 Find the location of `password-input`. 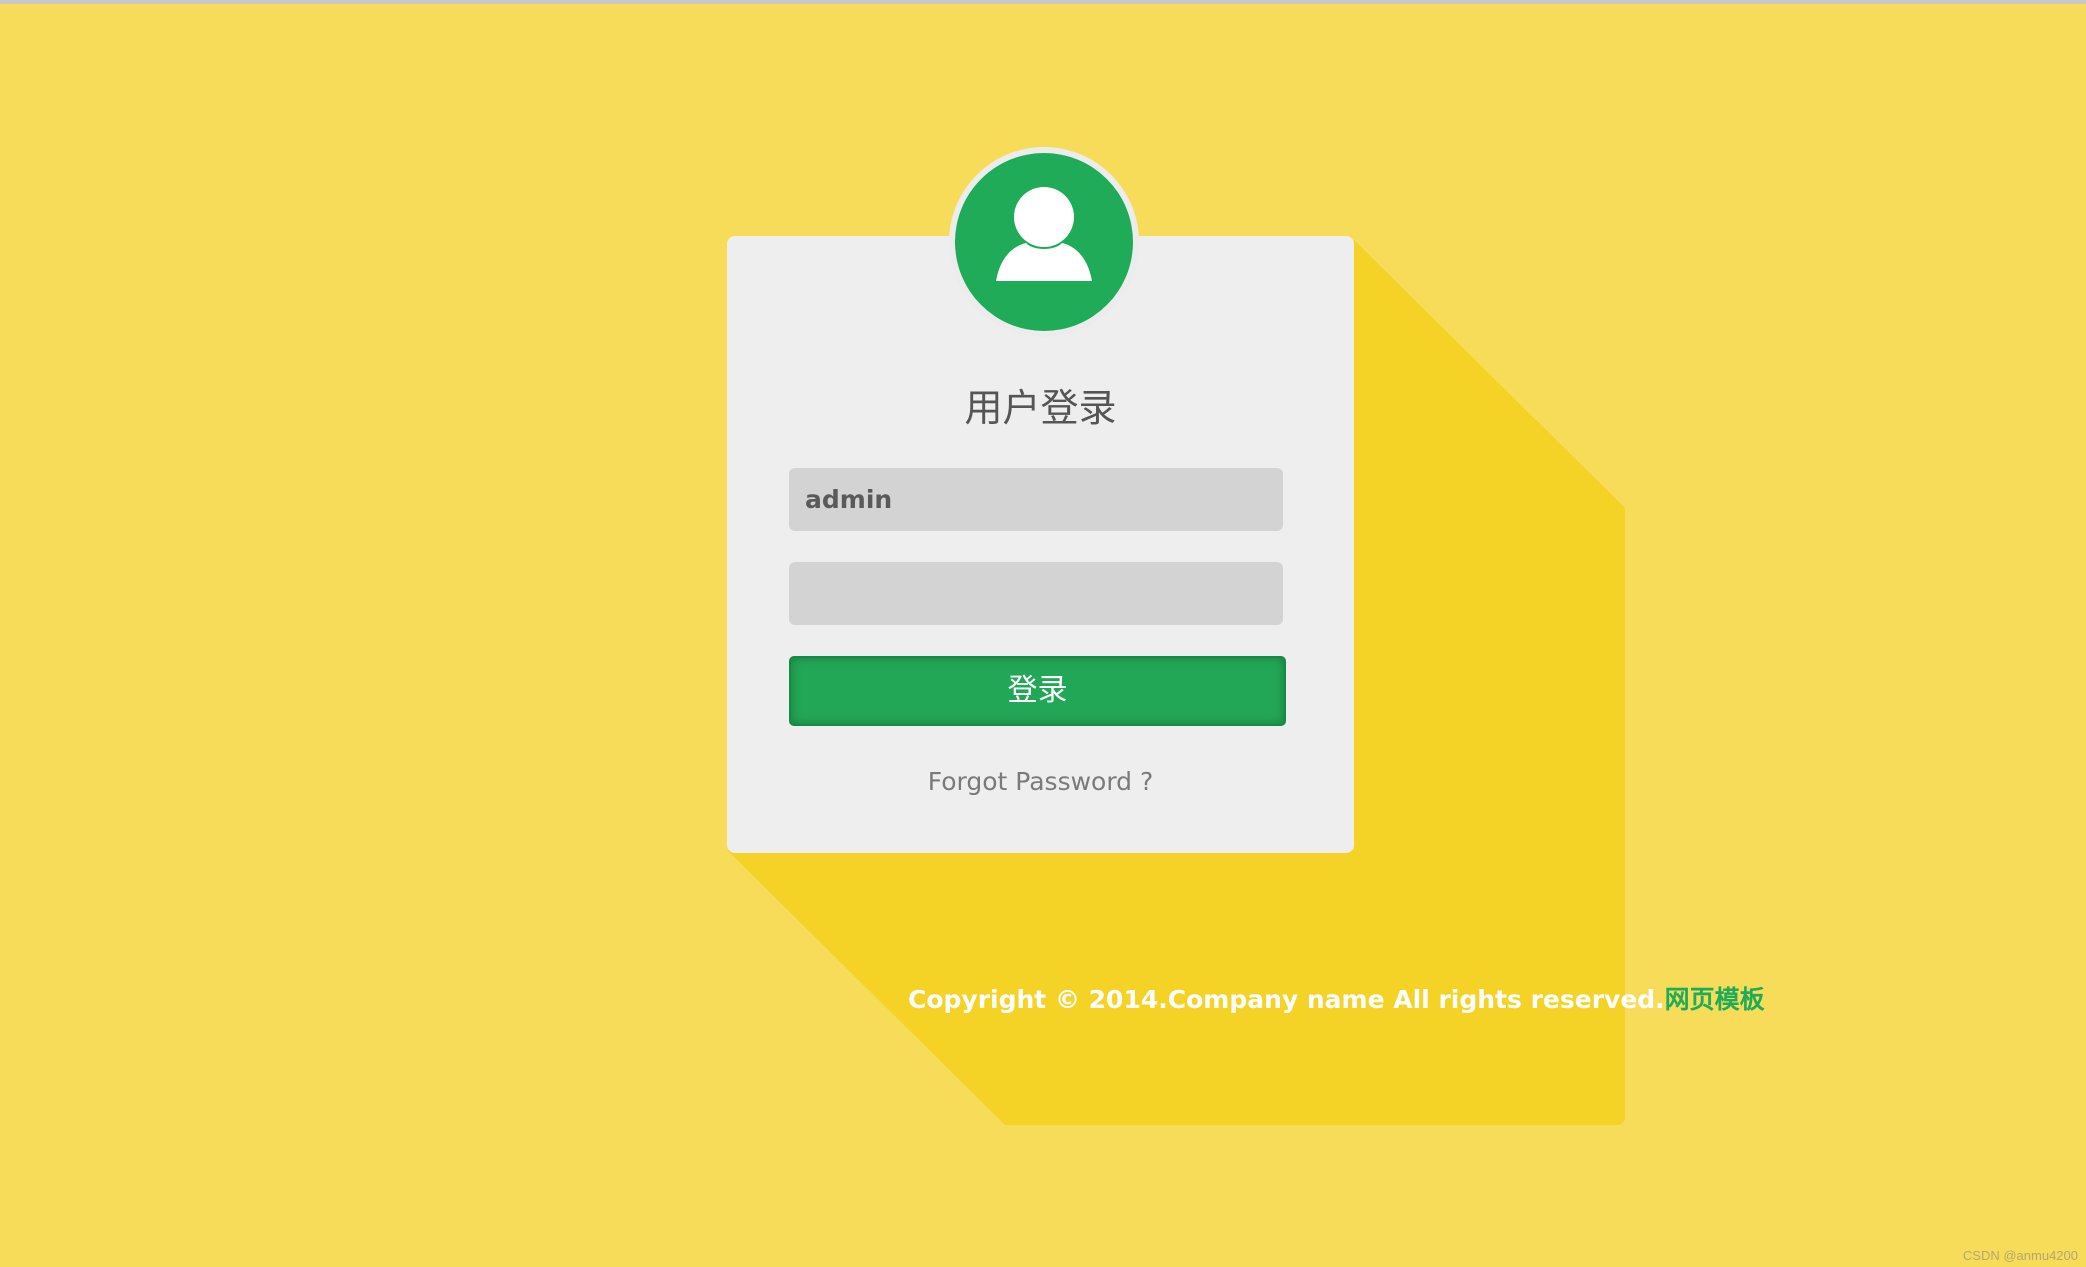

password-input is located at coordinates (1036, 593).